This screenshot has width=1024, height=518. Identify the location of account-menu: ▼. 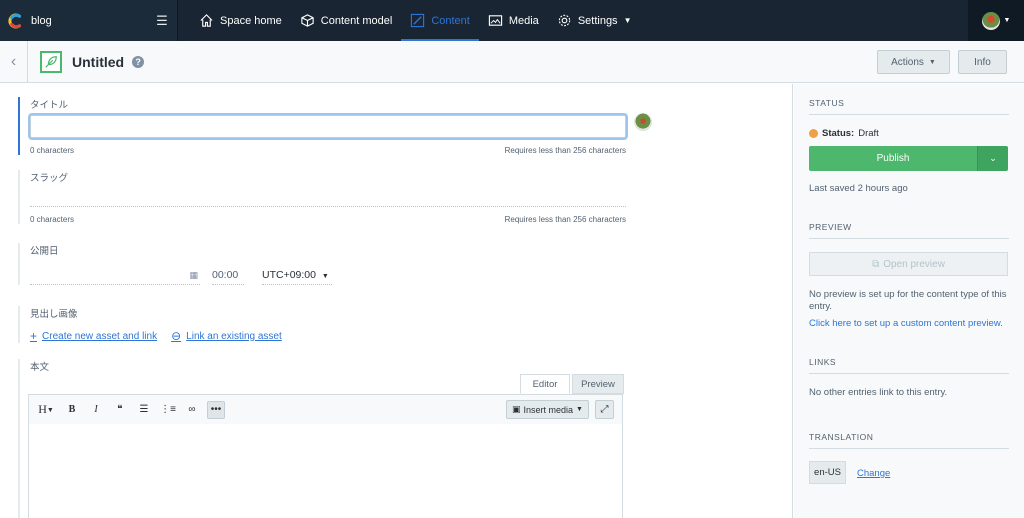
(996, 20).